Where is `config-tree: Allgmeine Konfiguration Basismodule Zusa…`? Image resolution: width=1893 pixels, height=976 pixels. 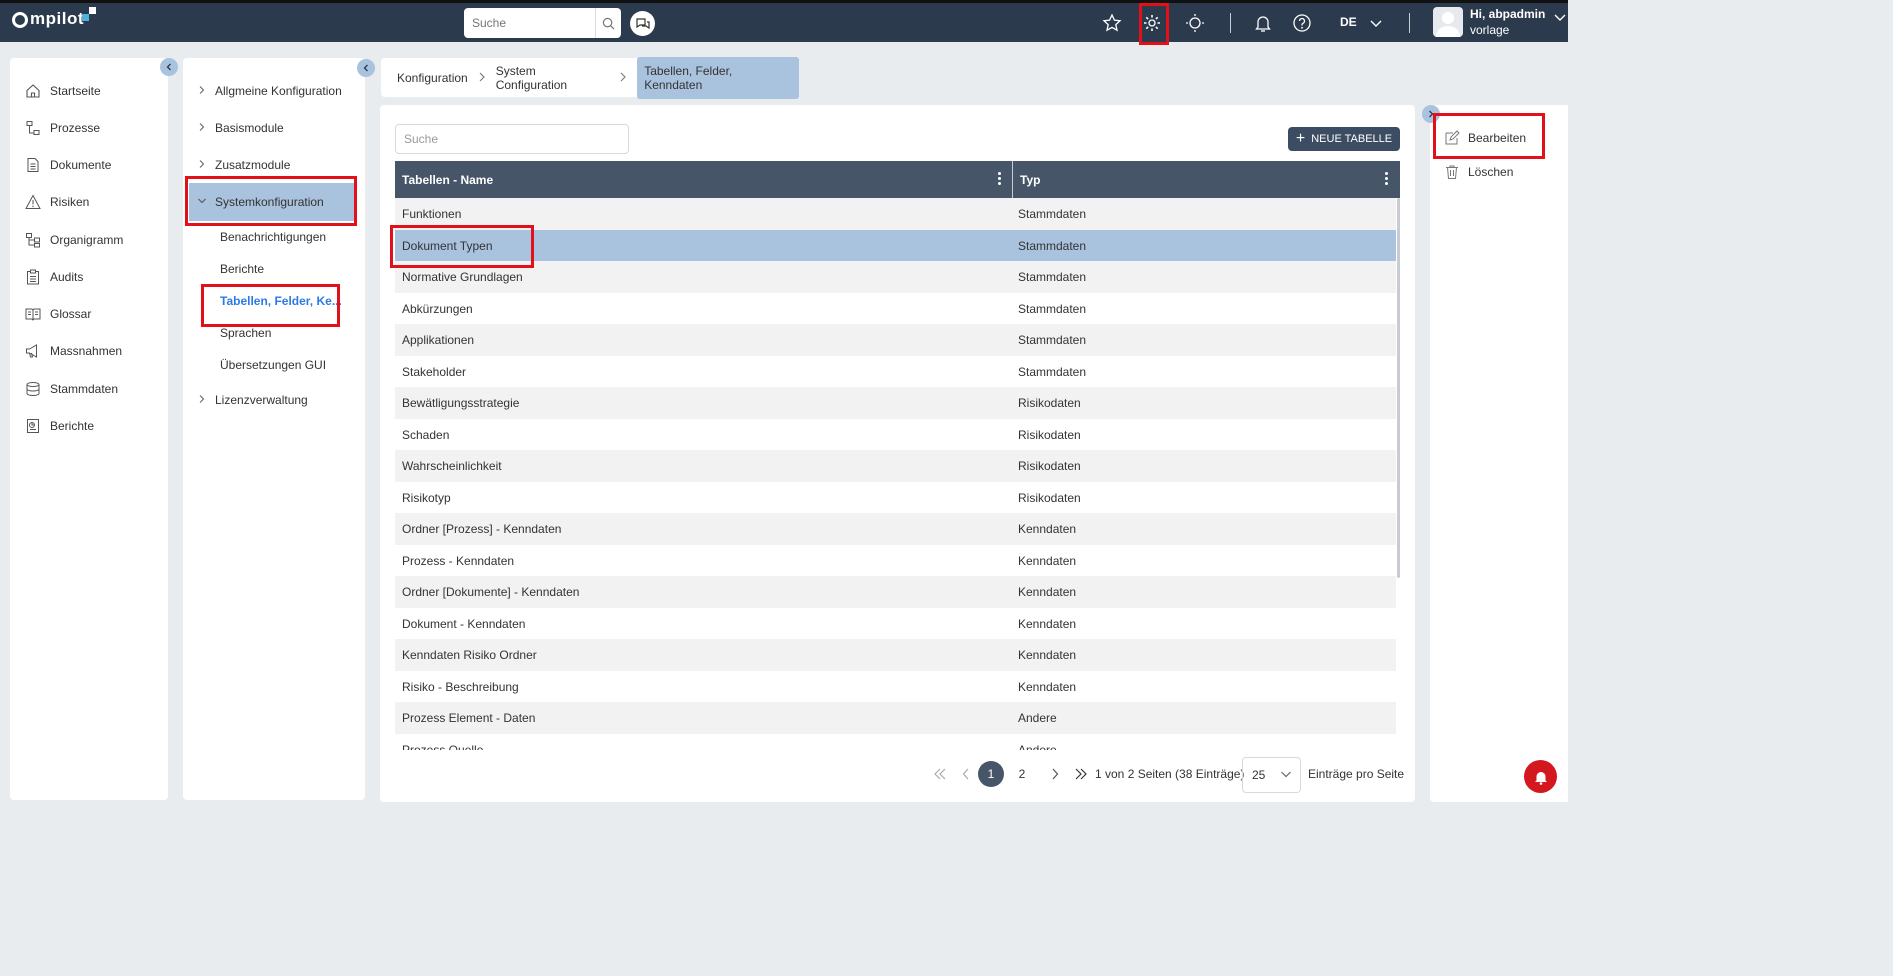 config-tree: Allgmeine Konfiguration Basismodule Zusa… is located at coordinates (274, 429).